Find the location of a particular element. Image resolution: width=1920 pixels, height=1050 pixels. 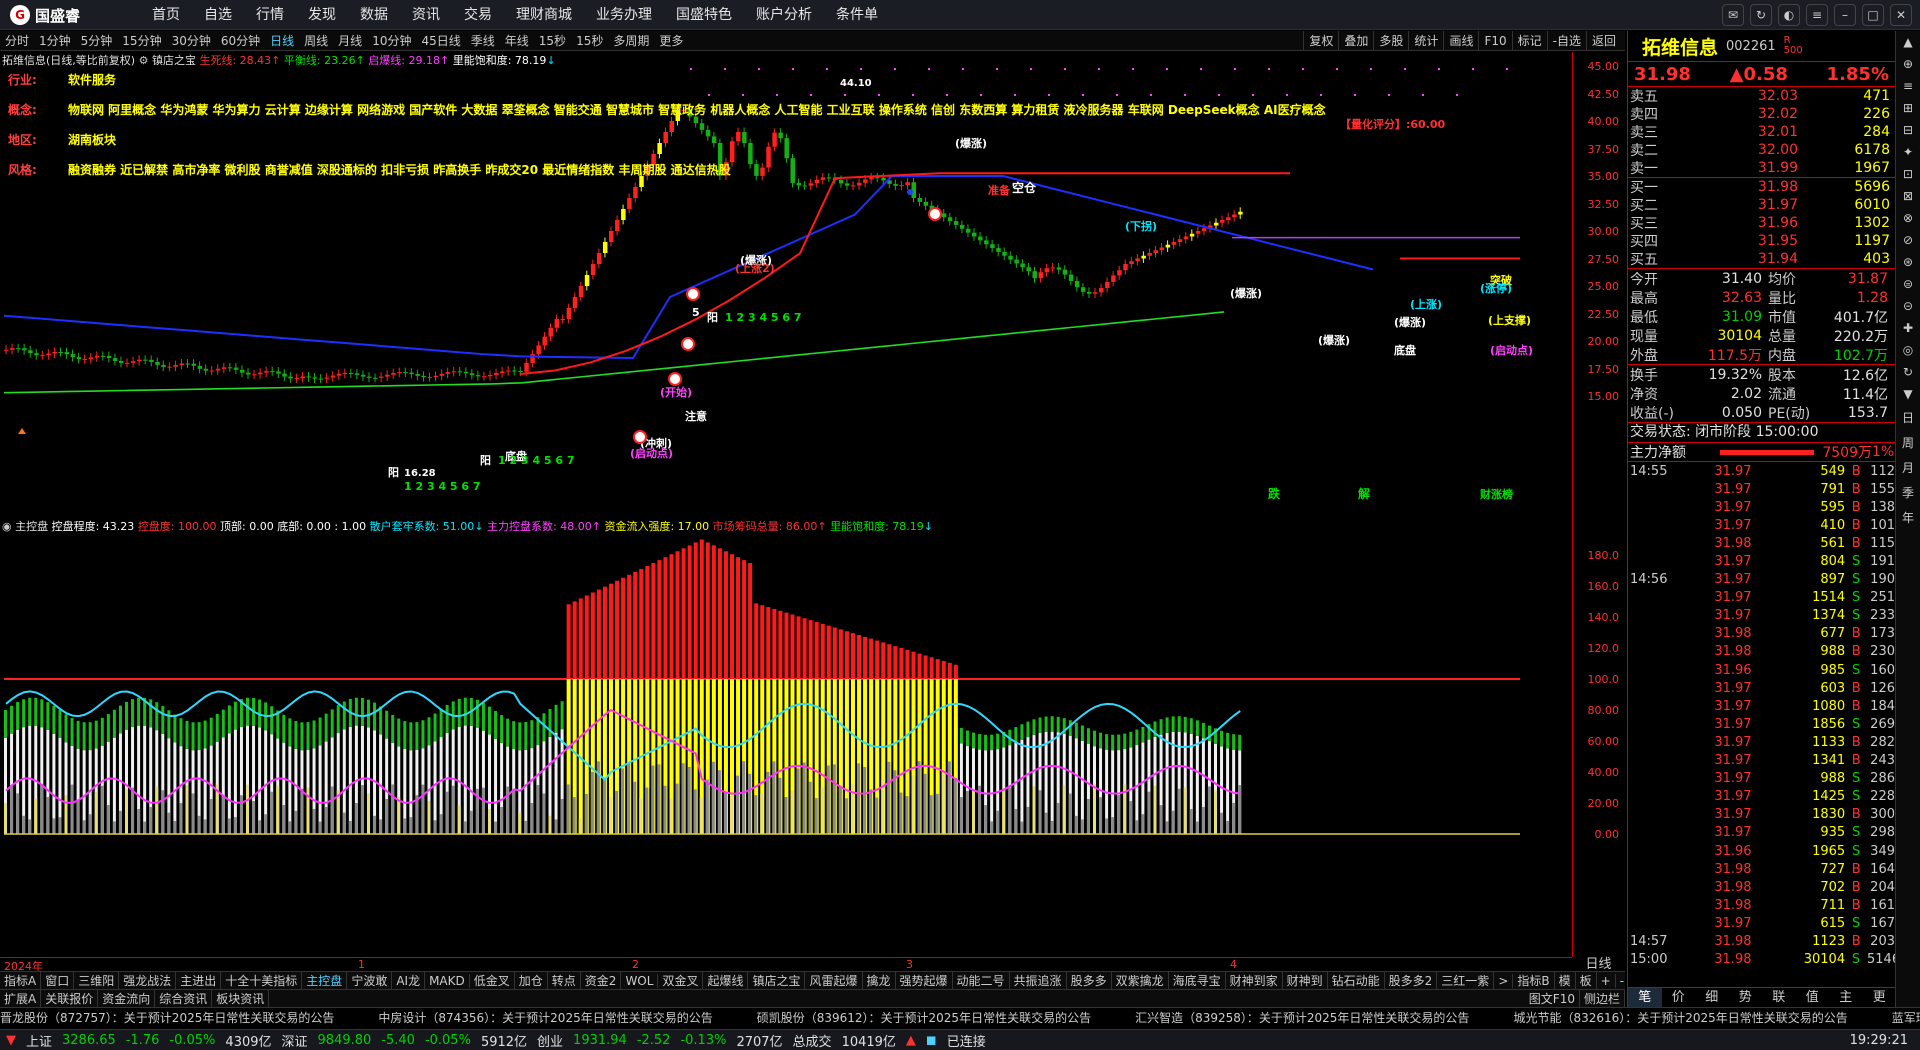

side-period-tab: 季 is located at coordinates (1908, 492).